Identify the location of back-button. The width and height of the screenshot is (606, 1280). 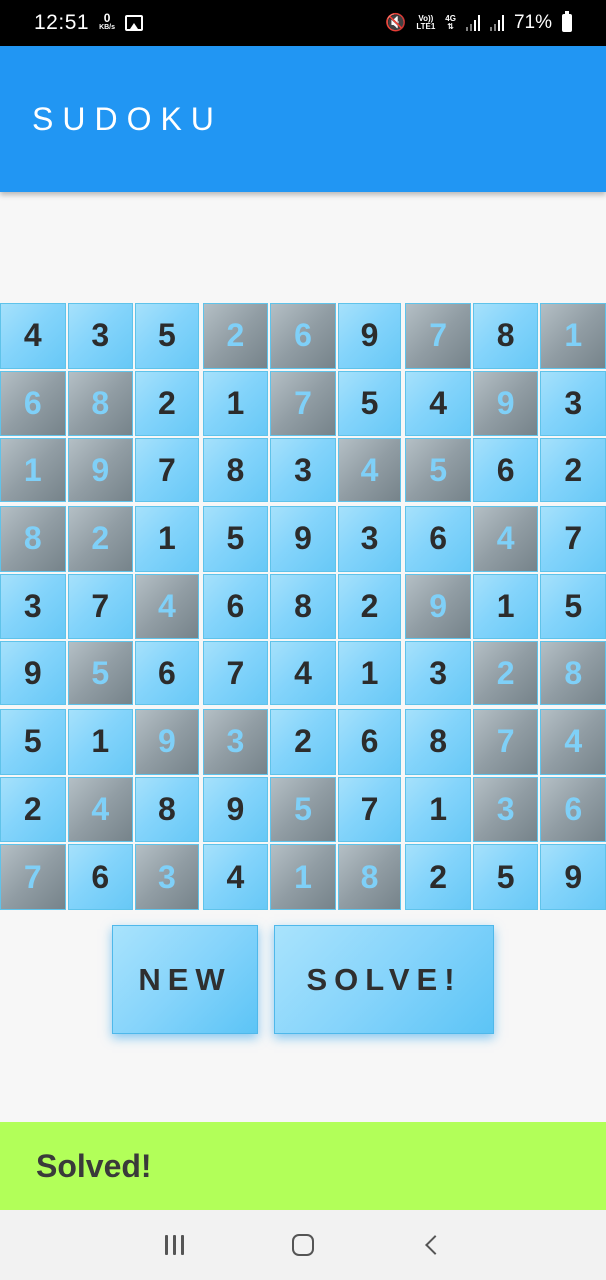
(432, 1245).